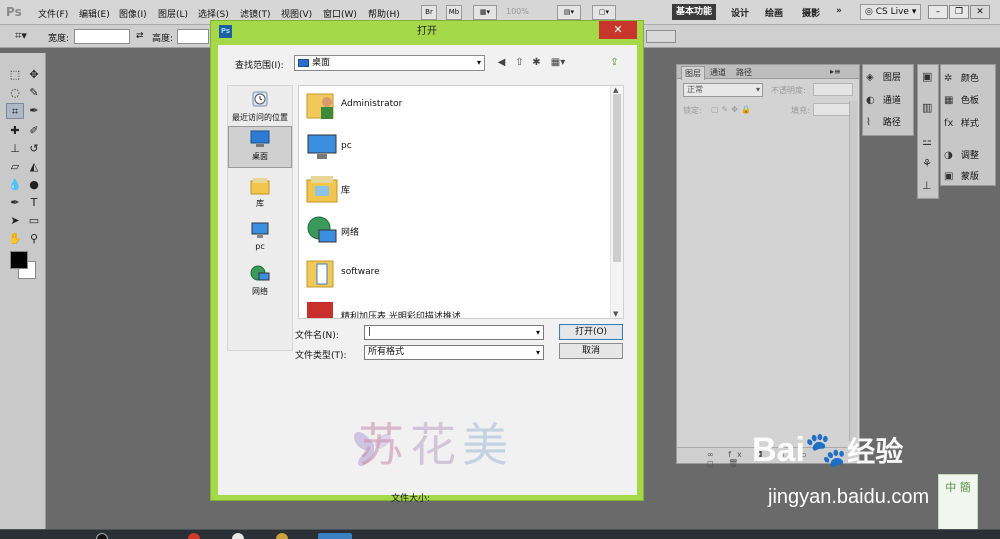 The width and height of the screenshot is (1000, 539). Describe the element at coordinates (938, 12) in the screenshot. I see `minimize-icon: –` at that location.